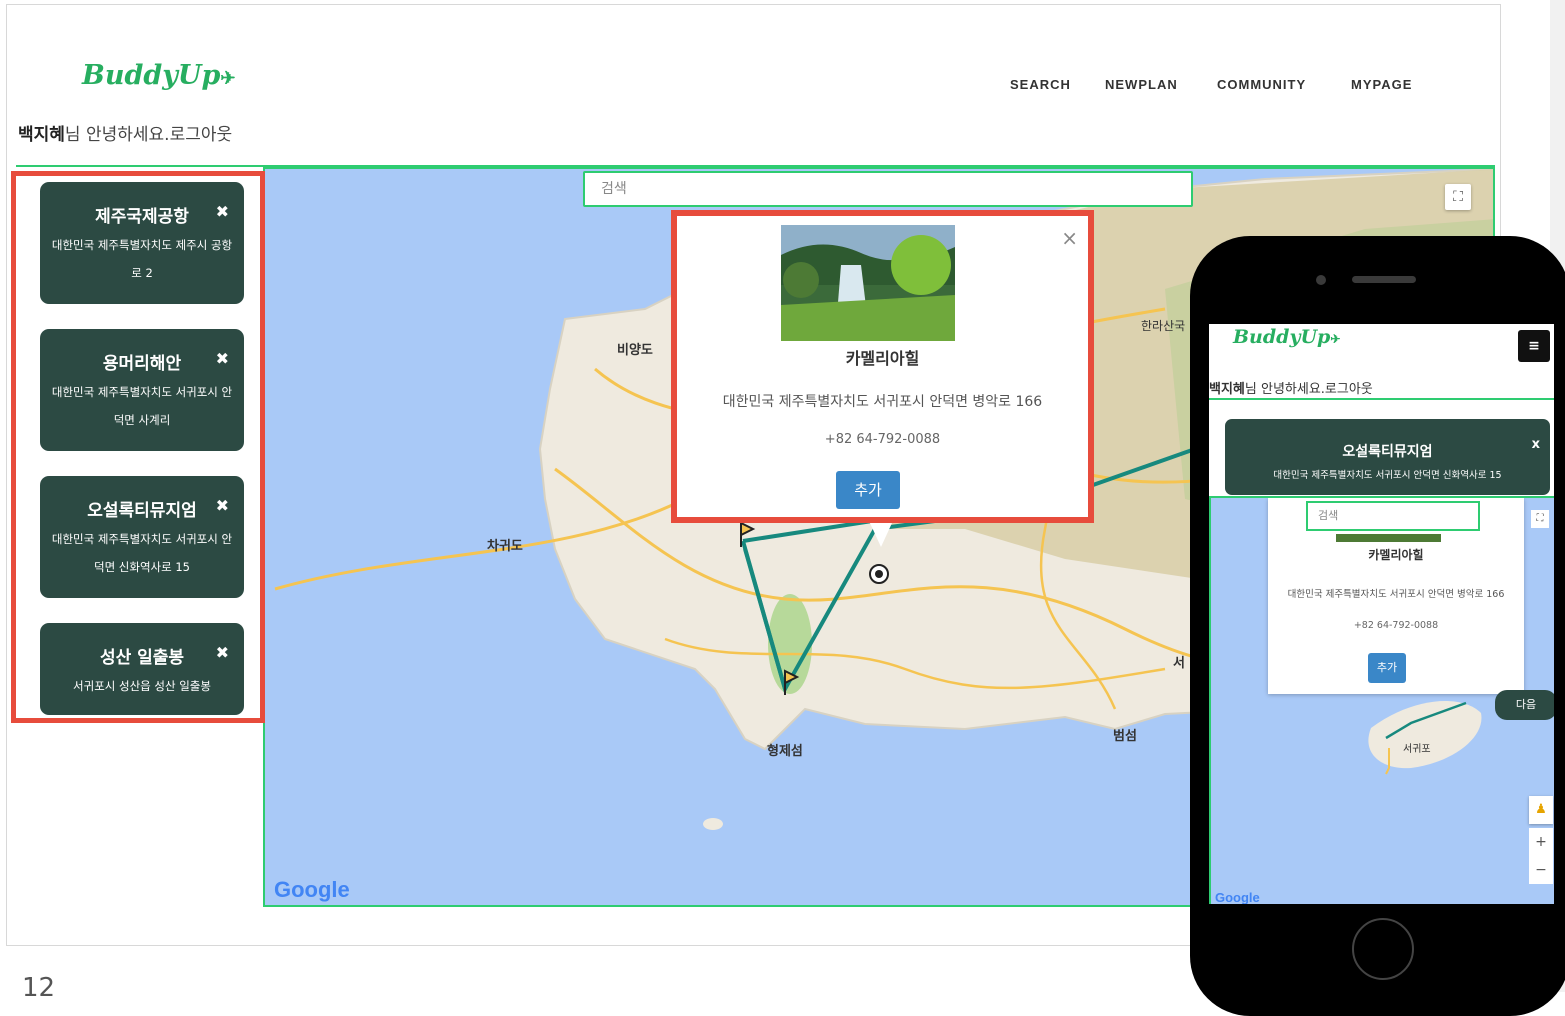  What do you see at coordinates (142, 686) in the screenshot?
I see `plan-card-address: 서귀포시 성산읍 성산 일출봉` at bounding box center [142, 686].